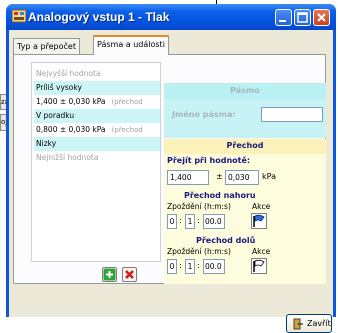 This screenshot has width=338, height=333. What do you see at coordinates (298, 324) in the screenshot?
I see `door-exit-icon` at bounding box center [298, 324].